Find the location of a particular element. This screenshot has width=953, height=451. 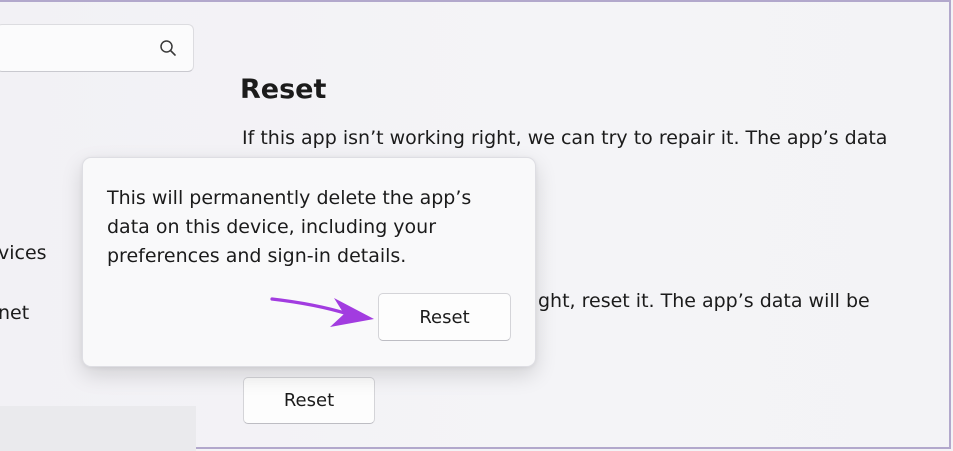

flyout-message-line: preferences and sign-in details. is located at coordinates (257, 256).